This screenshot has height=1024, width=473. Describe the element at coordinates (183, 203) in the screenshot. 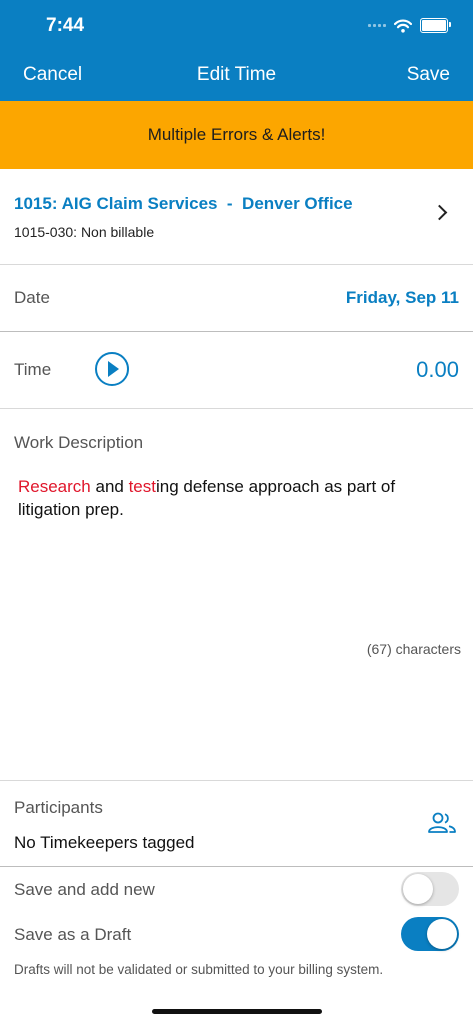

I see `matter-title: 1015: AIG Claim Services - Denver Office` at that location.